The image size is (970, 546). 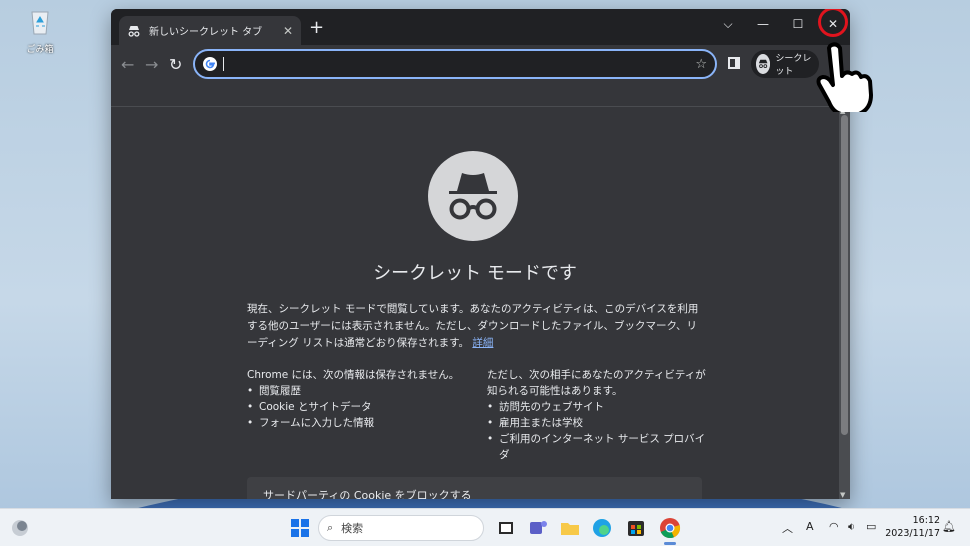 I want to click on list-item: ご利用のインターネット サービス プロバイダ, so click(x=598, y=447).